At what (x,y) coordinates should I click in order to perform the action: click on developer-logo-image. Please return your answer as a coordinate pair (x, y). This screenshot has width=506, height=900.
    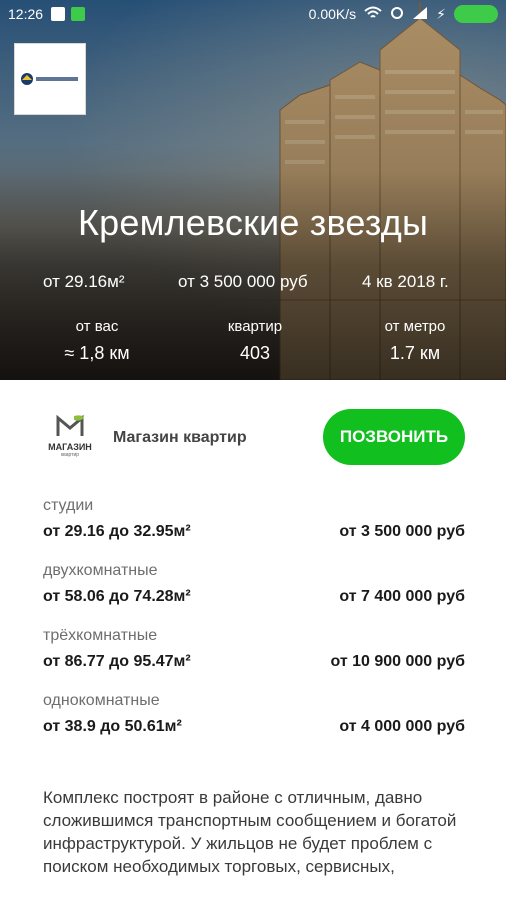
    Looking at the image, I should click on (50, 79).